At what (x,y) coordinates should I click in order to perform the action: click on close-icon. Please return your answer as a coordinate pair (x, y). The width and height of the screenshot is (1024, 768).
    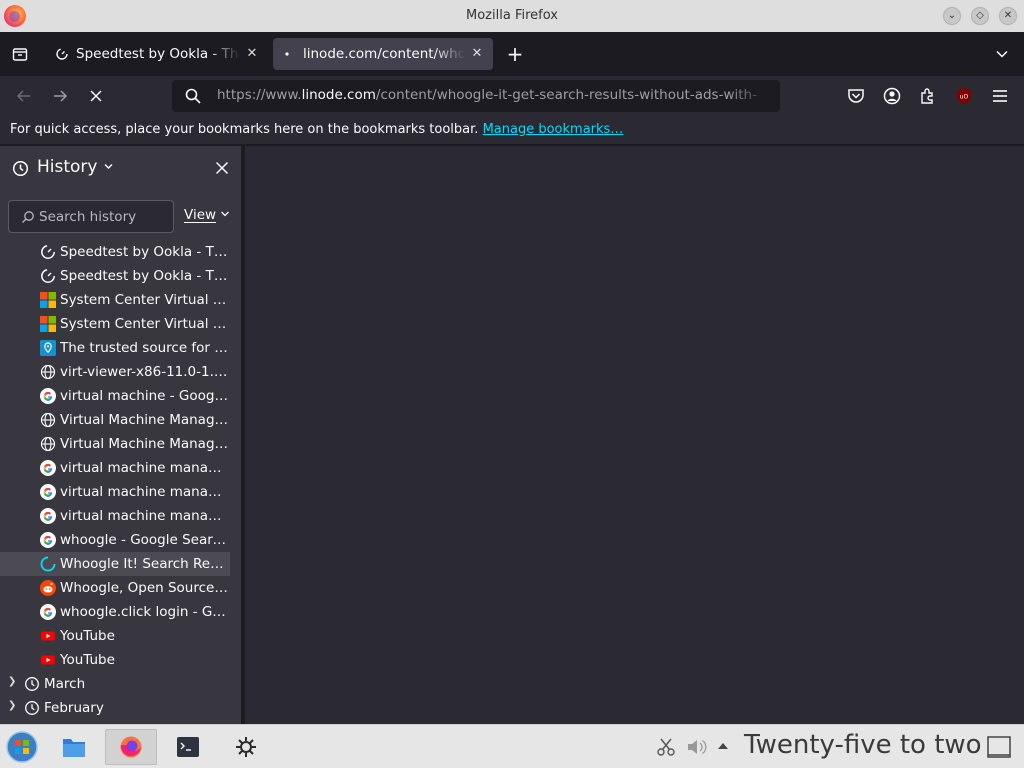
    Looking at the image, I should click on (222, 168).